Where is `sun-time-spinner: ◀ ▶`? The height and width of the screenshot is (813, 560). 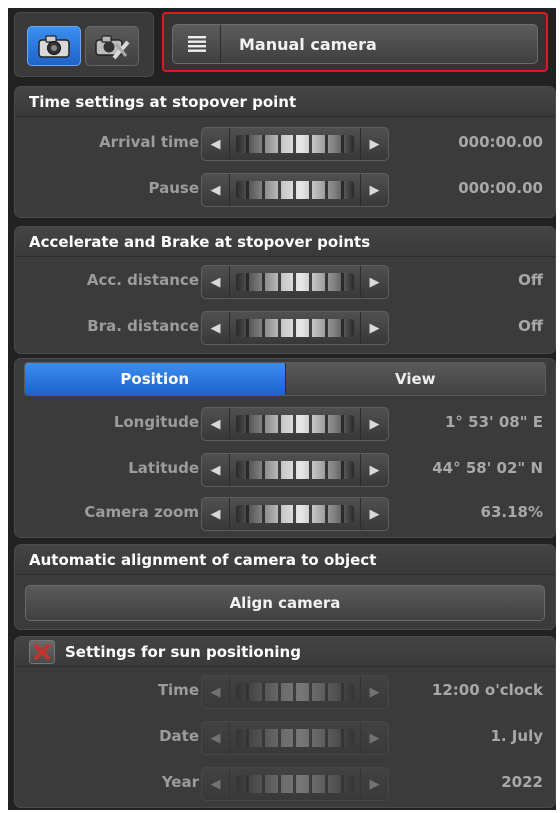 sun-time-spinner: ◀ ▶ is located at coordinates (295, 692).